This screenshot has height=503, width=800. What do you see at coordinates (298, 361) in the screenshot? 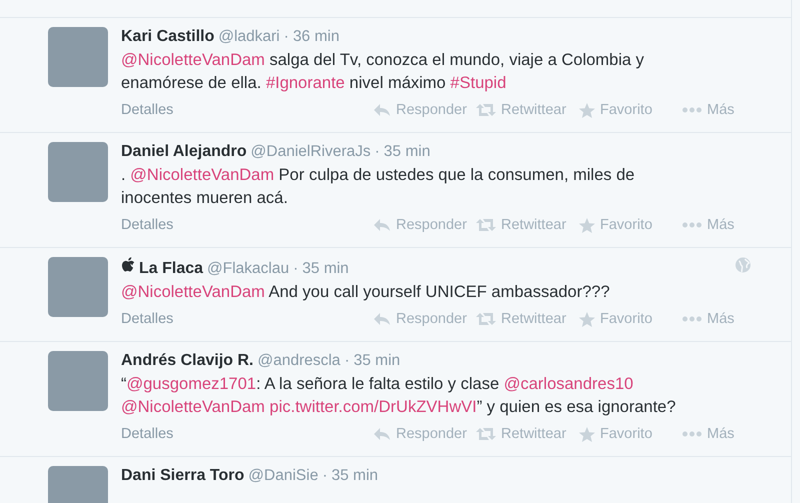
I see `user-handle: @andrescla` at bounding box center [298, 361].